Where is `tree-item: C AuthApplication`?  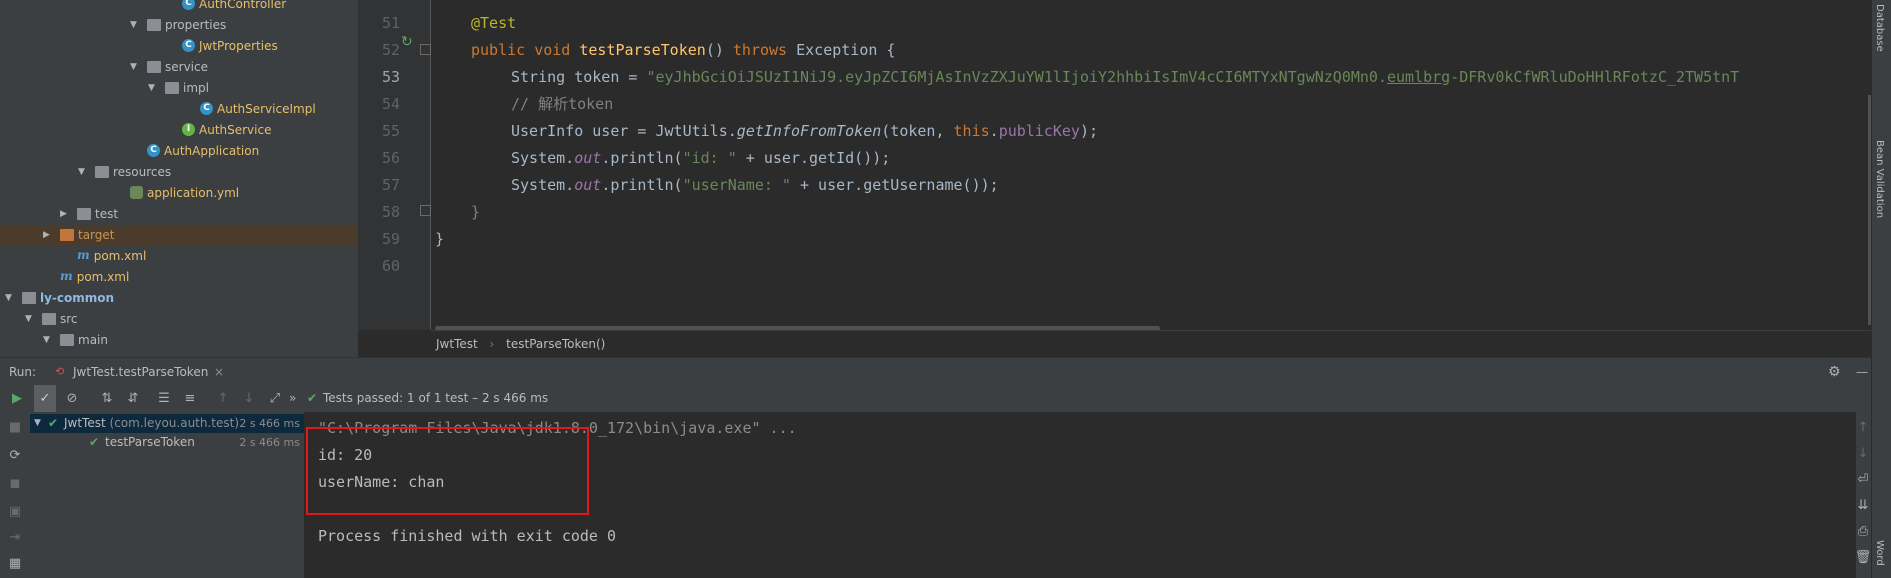 tree-item: C AuthApplication is located at coordinates (179, 151).